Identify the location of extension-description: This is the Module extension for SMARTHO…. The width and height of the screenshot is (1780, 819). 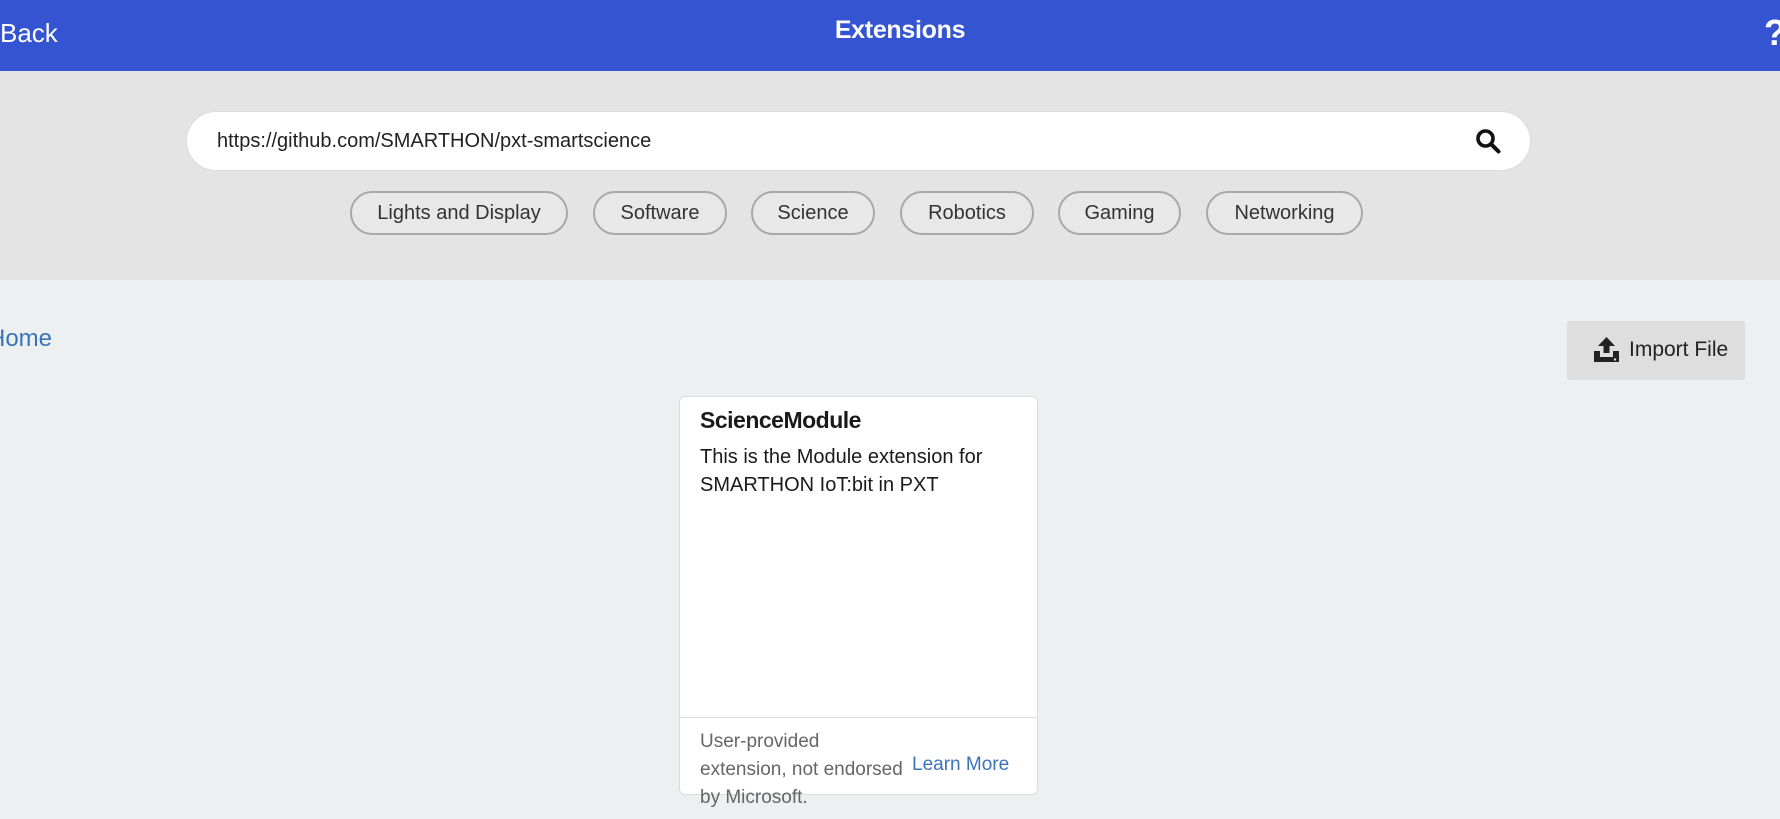
(841, 471).